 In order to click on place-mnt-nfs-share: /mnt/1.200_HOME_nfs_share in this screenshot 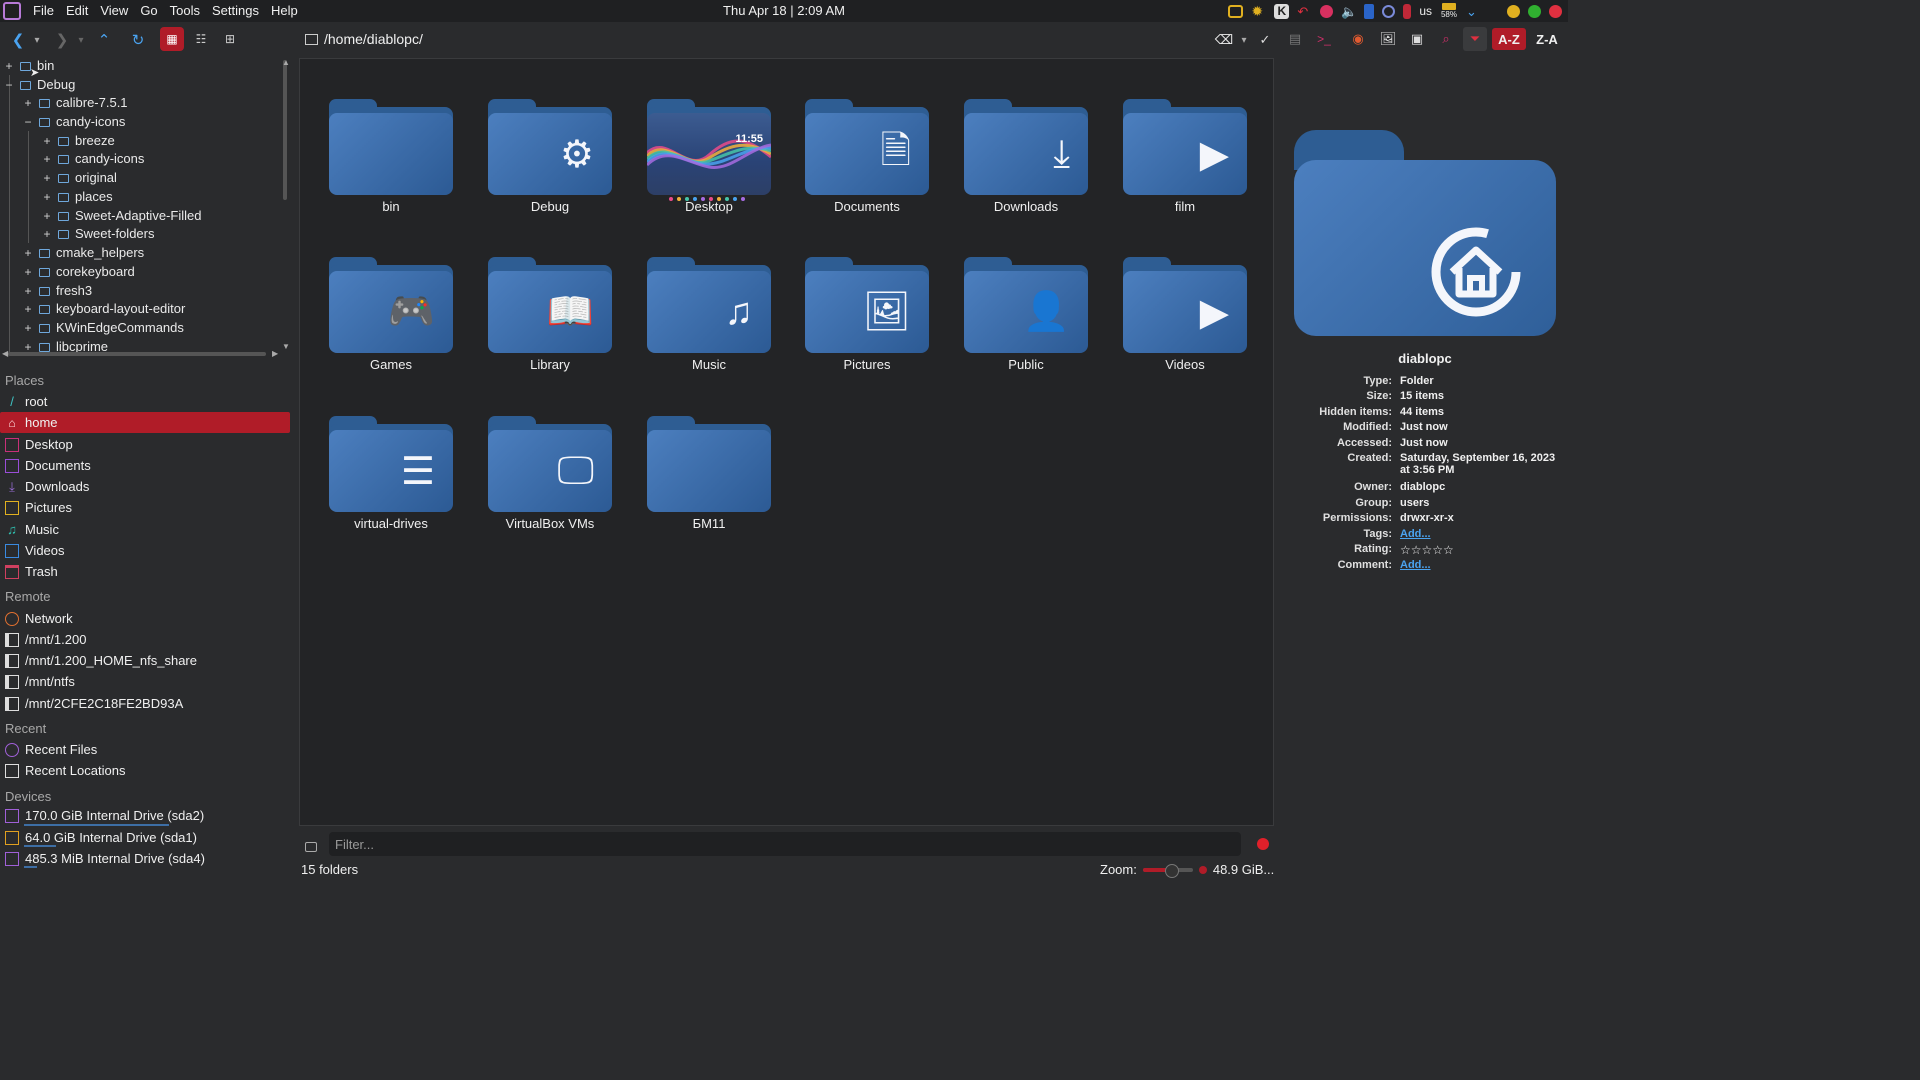, I will do `click(145, 660)`.